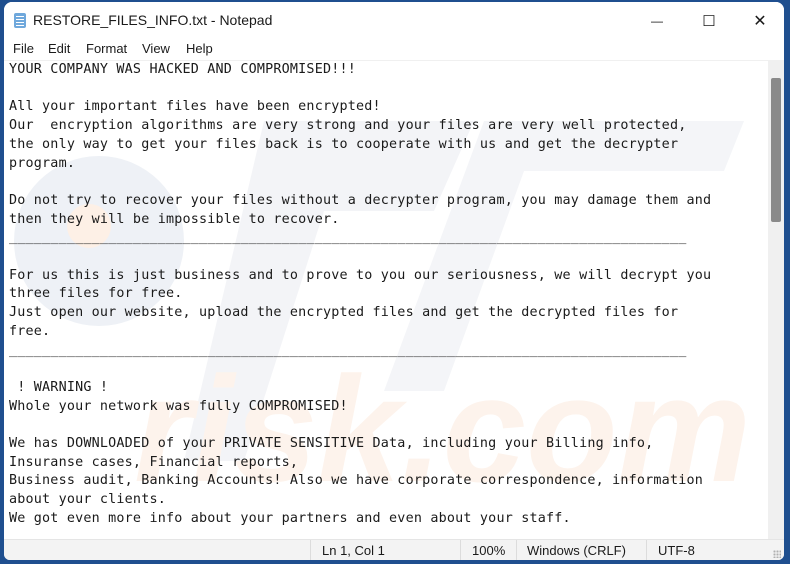 Image resolution: width=790 pixels, height=564 pixels. What do you see at coordinates (676, 550) in the screenshot?
I see `encoding: UTF-8` at bounding box center [676, 550].